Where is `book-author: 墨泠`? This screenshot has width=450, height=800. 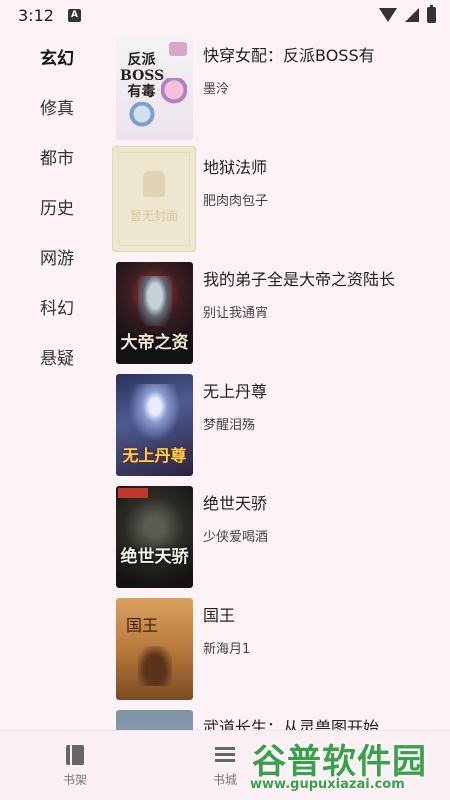
book-author: 墨泠 is located at coordinates (216, 89).